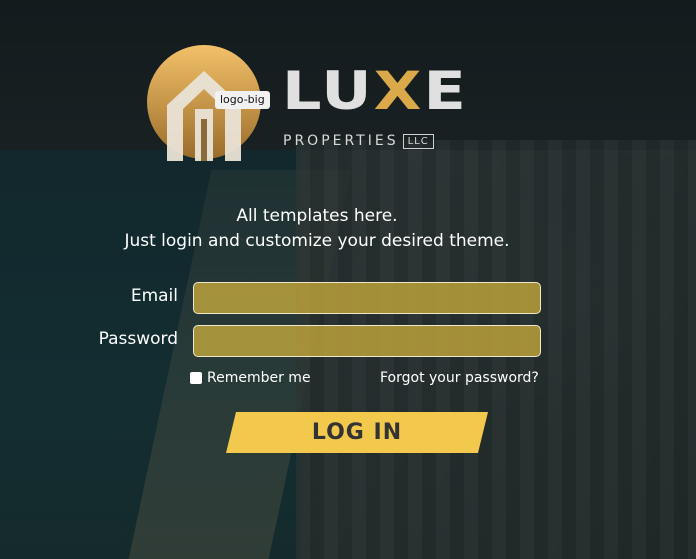 The height and width of the screenshot is (559, 696). What do you see at coordinates (367, 298) in the screenshot?
I see `email-input` at bounding box center [367, 298].